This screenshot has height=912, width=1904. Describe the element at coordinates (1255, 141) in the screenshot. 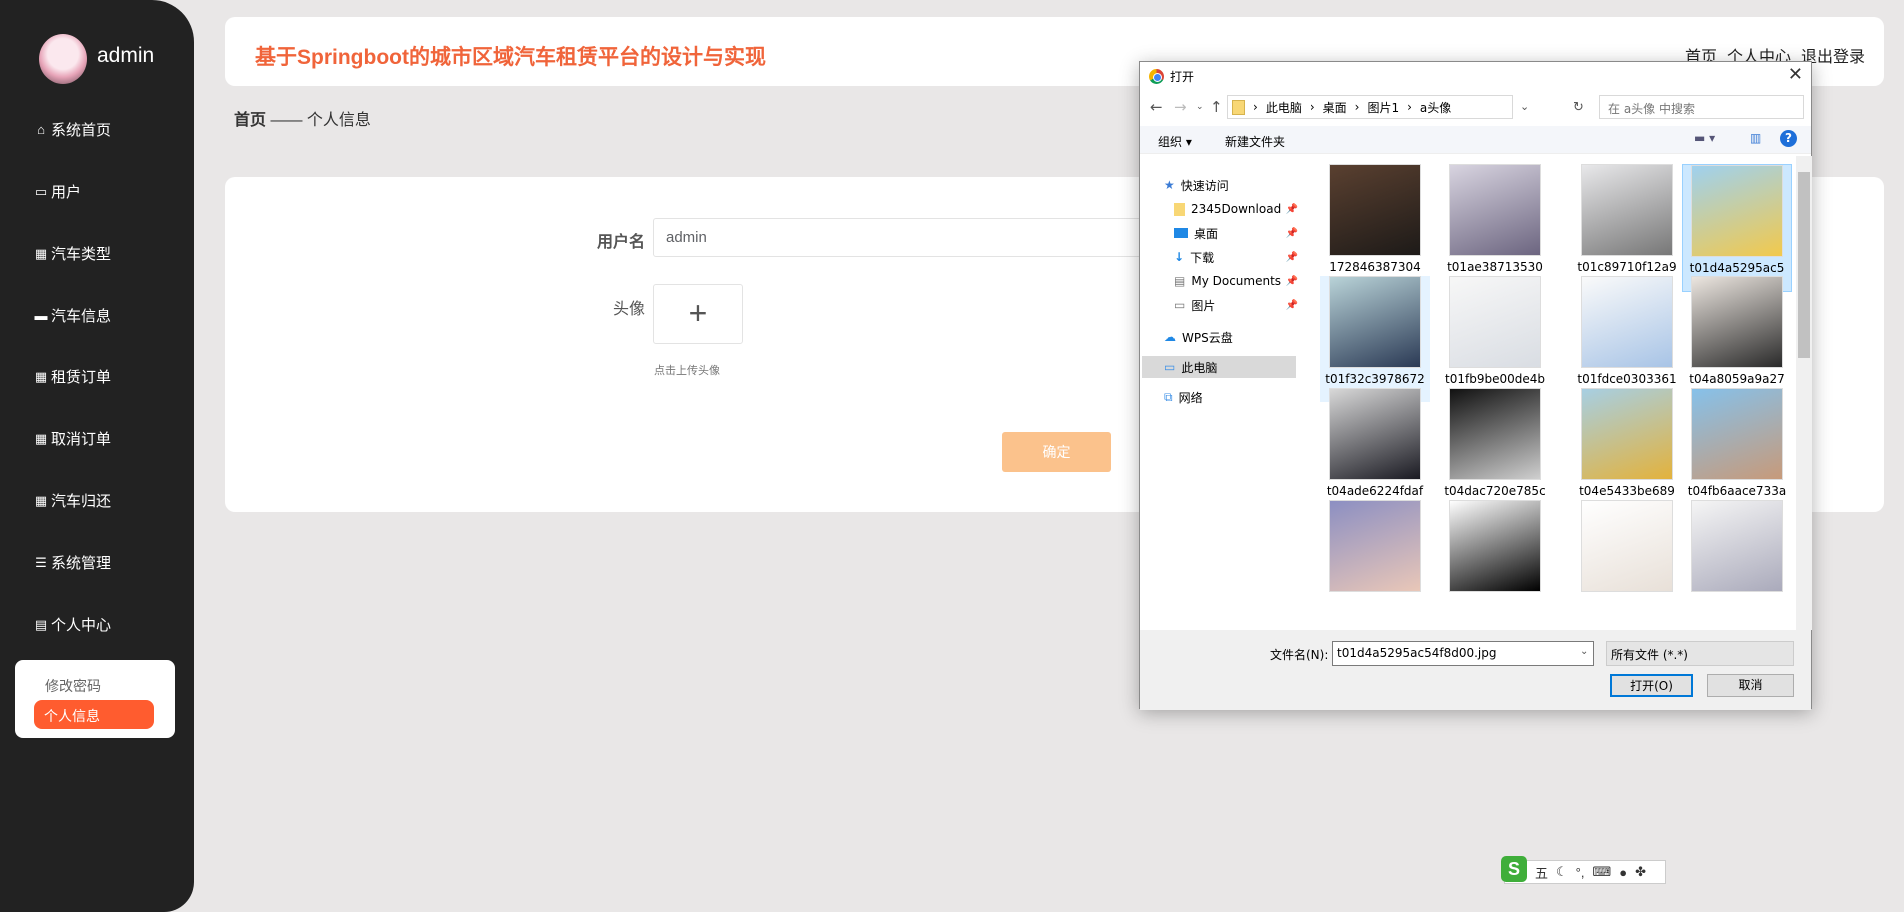

I see `new-folder-button: 新建文件夹` at that location.